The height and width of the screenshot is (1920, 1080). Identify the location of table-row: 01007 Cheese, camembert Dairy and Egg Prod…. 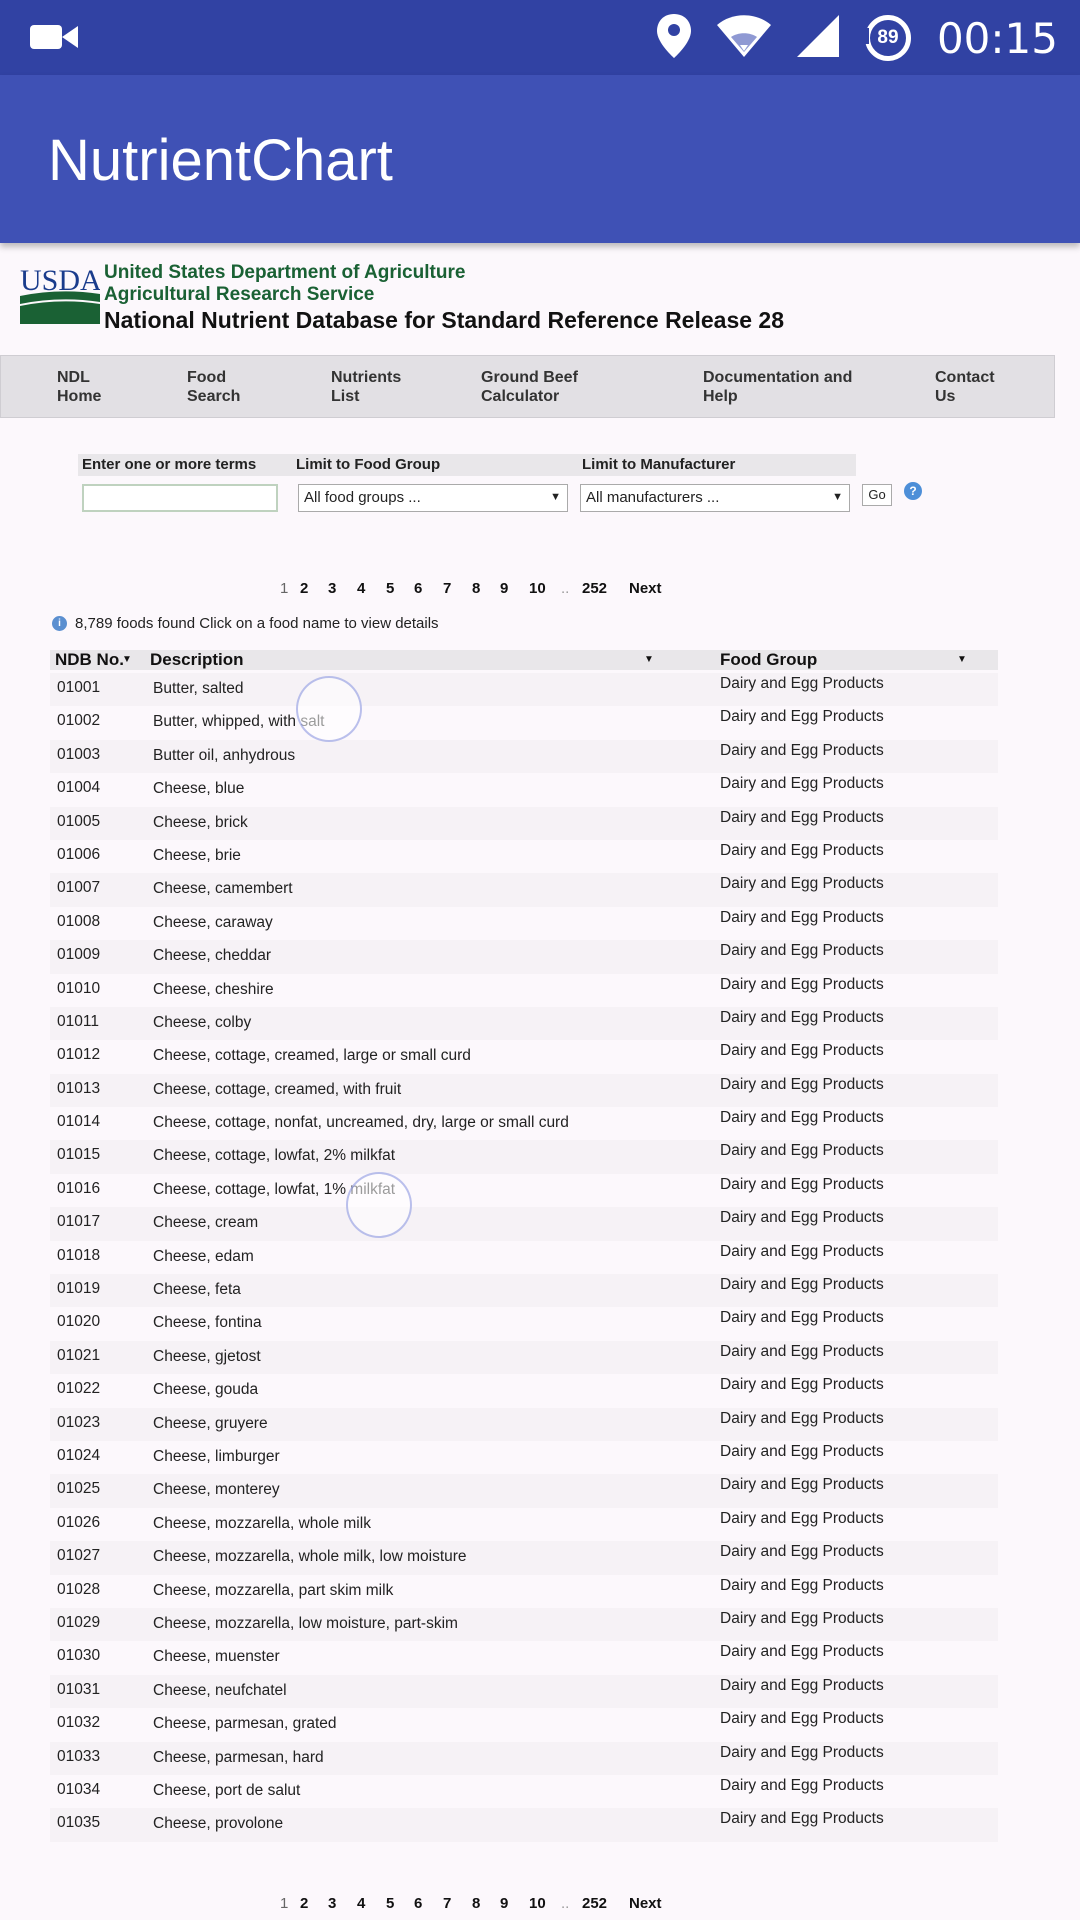
(524, 890).